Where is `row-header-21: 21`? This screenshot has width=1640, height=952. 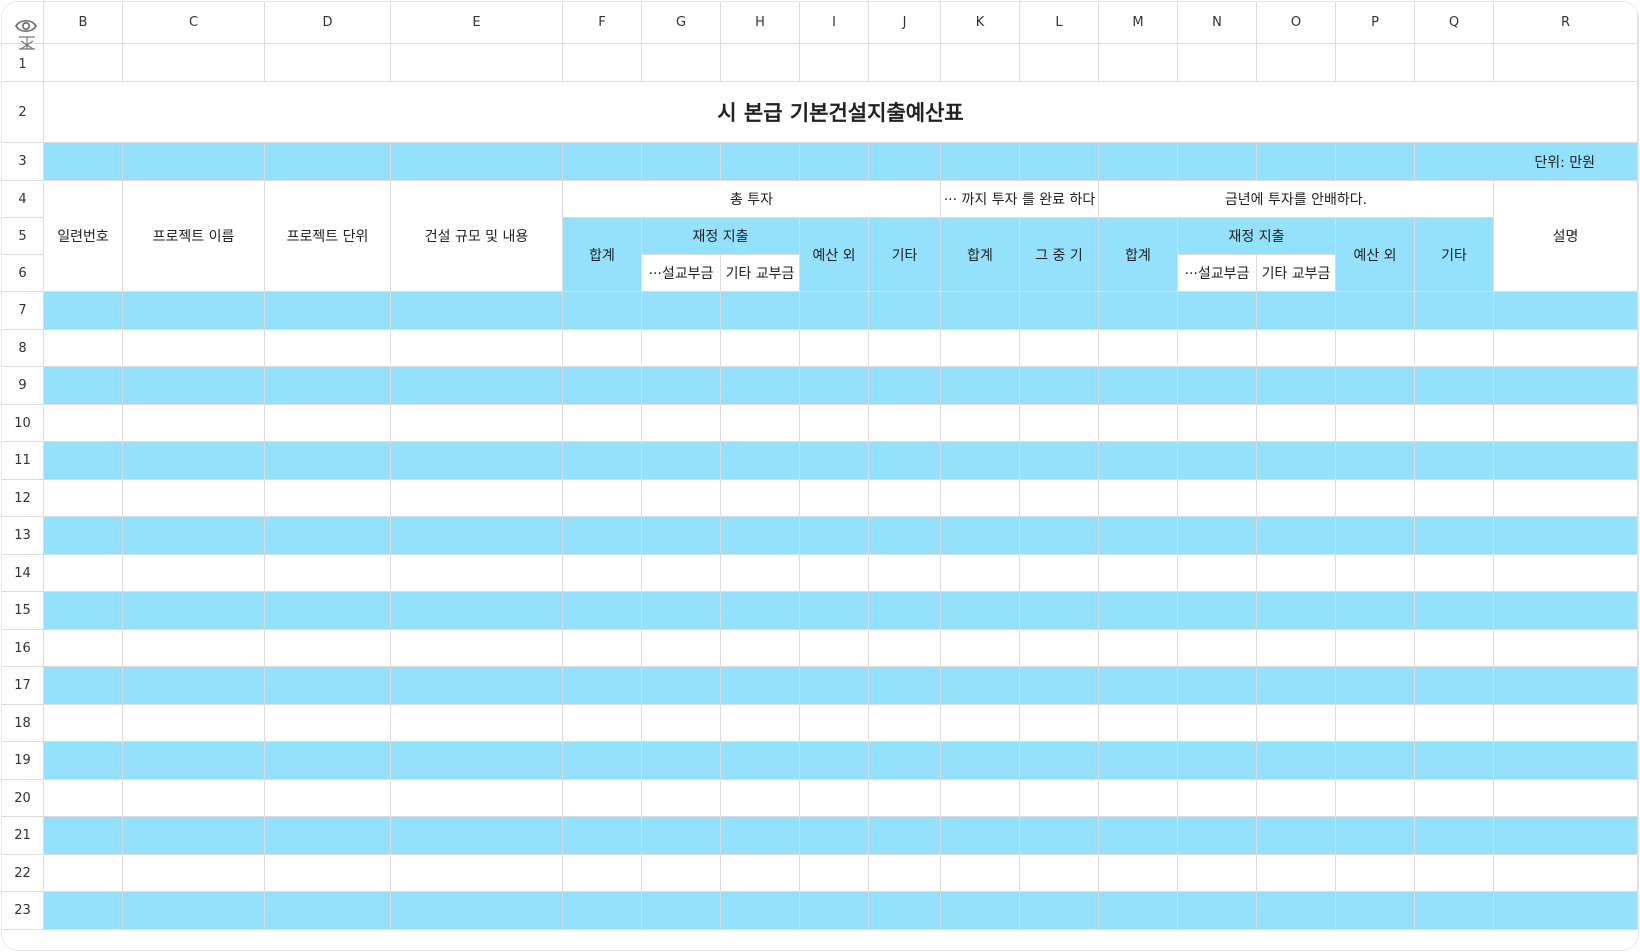 row-header-21: 21 is located at coordinates (23, 836).